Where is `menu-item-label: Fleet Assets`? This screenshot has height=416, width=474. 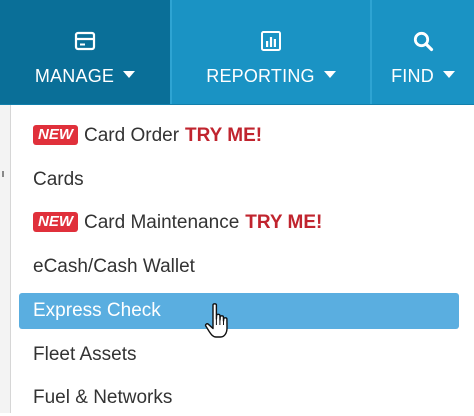 menu-item-label: Fleet Assets is located at coordinates (85, 354).